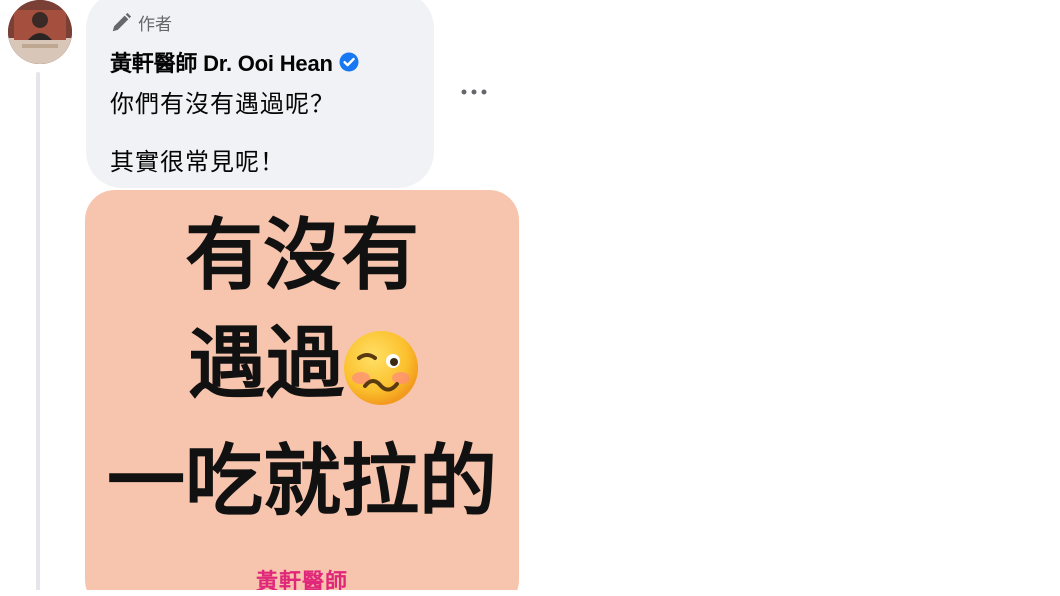 This screenshot has width=1060, height=596. What do you see at coordinates (38, 334) in the screenshot?
I see `thread-connector-line` at bounding box center [38, 334].